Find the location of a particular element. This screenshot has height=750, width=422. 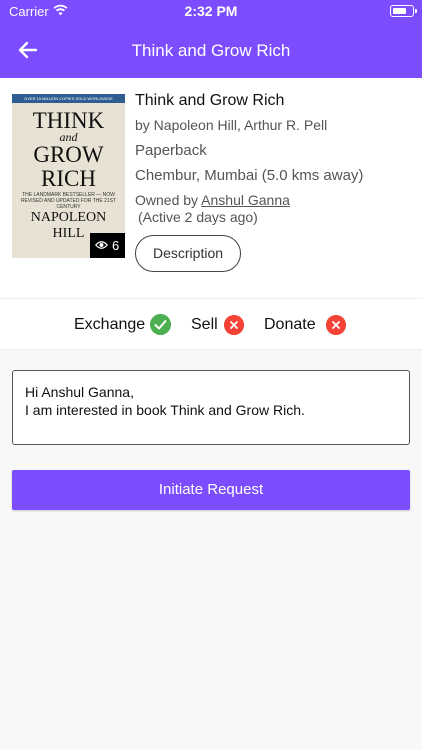

owner-row: Owned by Anshul Ganna is located at coordinates (212, 200).